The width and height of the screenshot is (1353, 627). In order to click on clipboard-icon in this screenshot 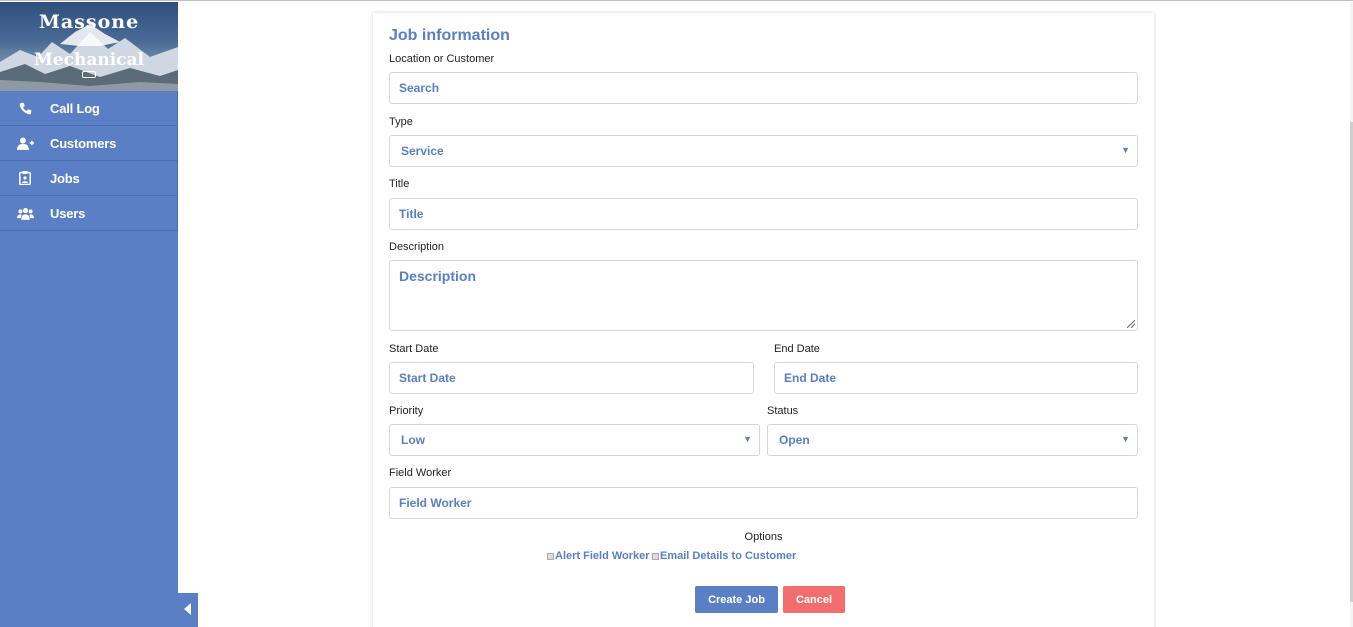, I will do `click(25, 178)`.